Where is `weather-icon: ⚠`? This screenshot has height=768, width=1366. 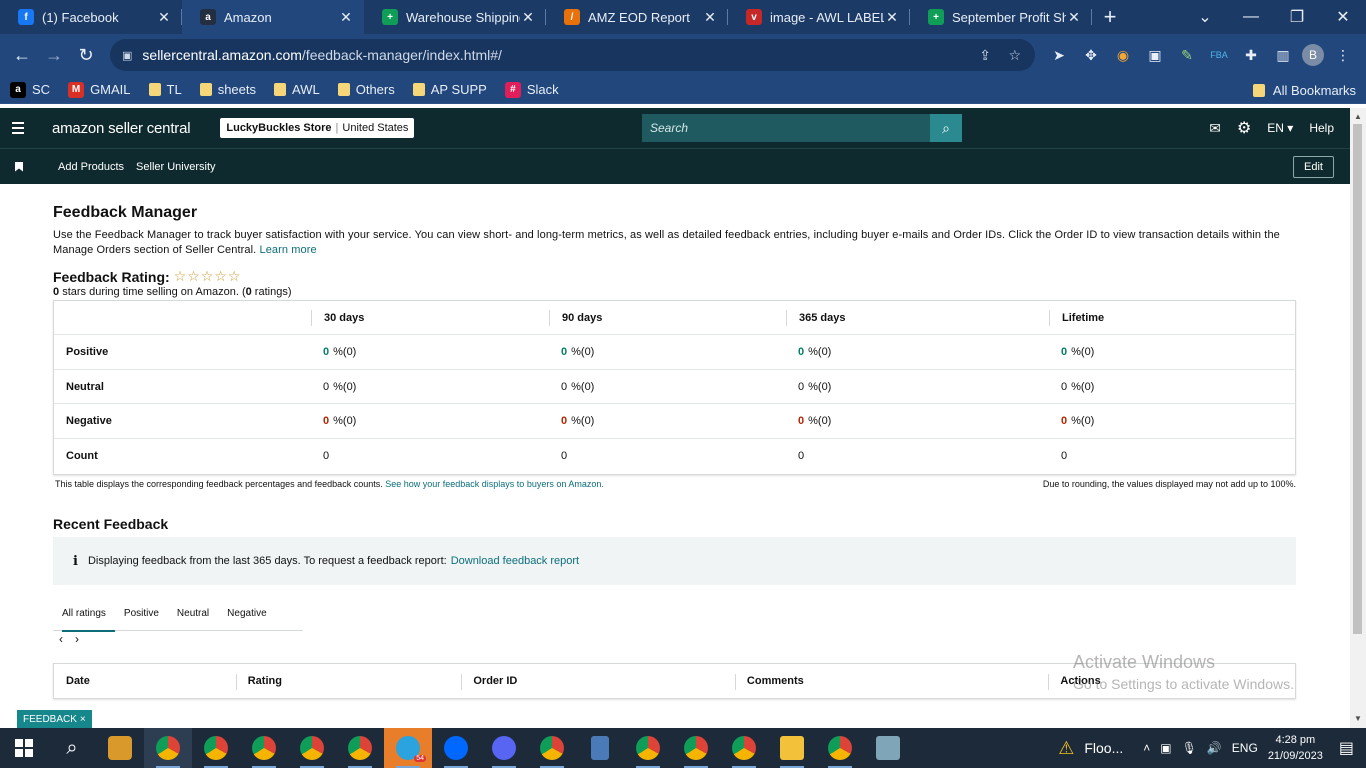 weather-icon: ⚠ is located at coordinates (1066, 748).